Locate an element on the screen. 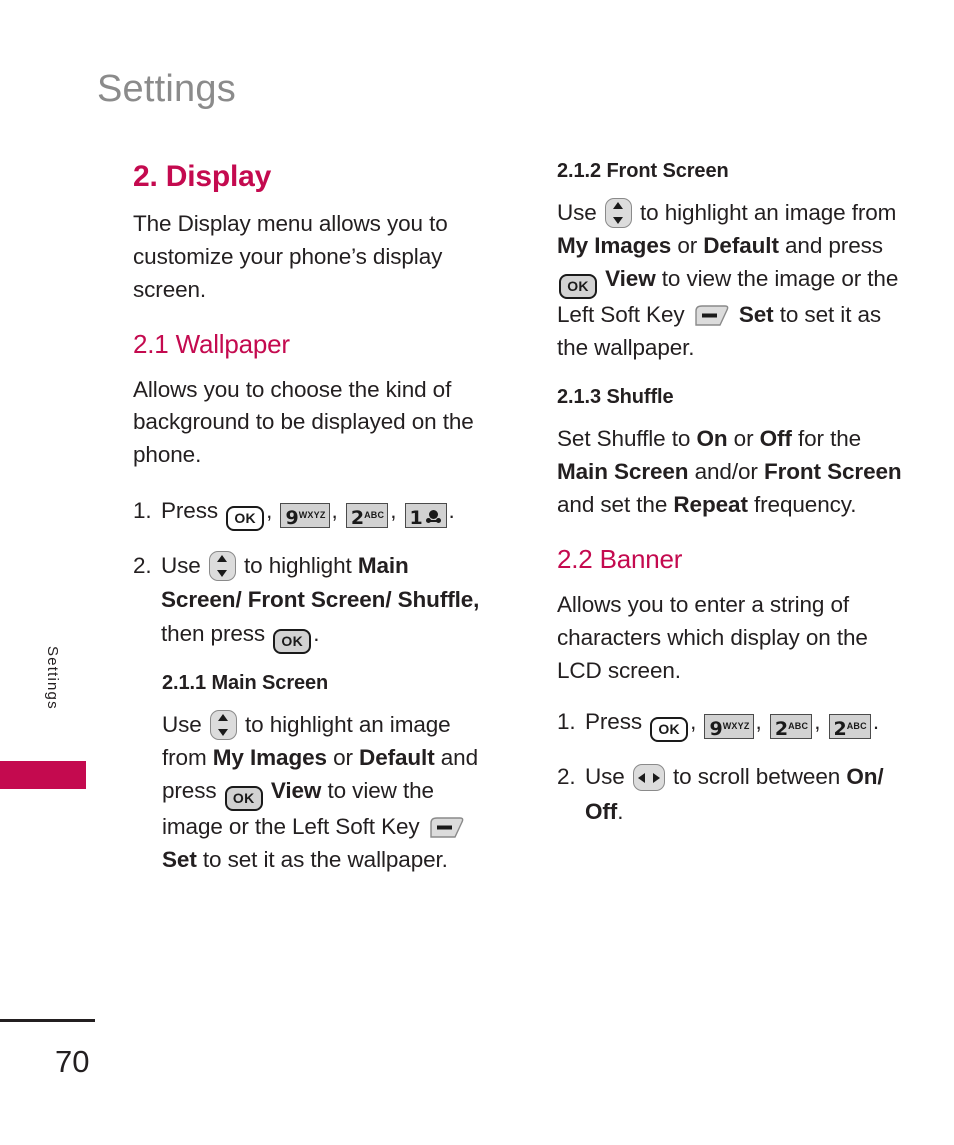 The width and height of the screenshot is (954, 1145). key-digit: 1 is located at coordinates (416, 518).